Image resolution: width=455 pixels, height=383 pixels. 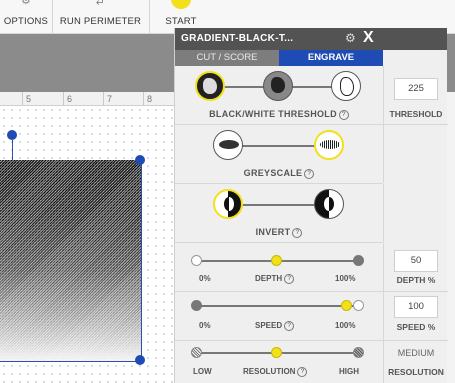 What do you see at coordinates (196, 352) in the screenshot?
I see `resolution-low-stop` at bounding box center [196, 352].